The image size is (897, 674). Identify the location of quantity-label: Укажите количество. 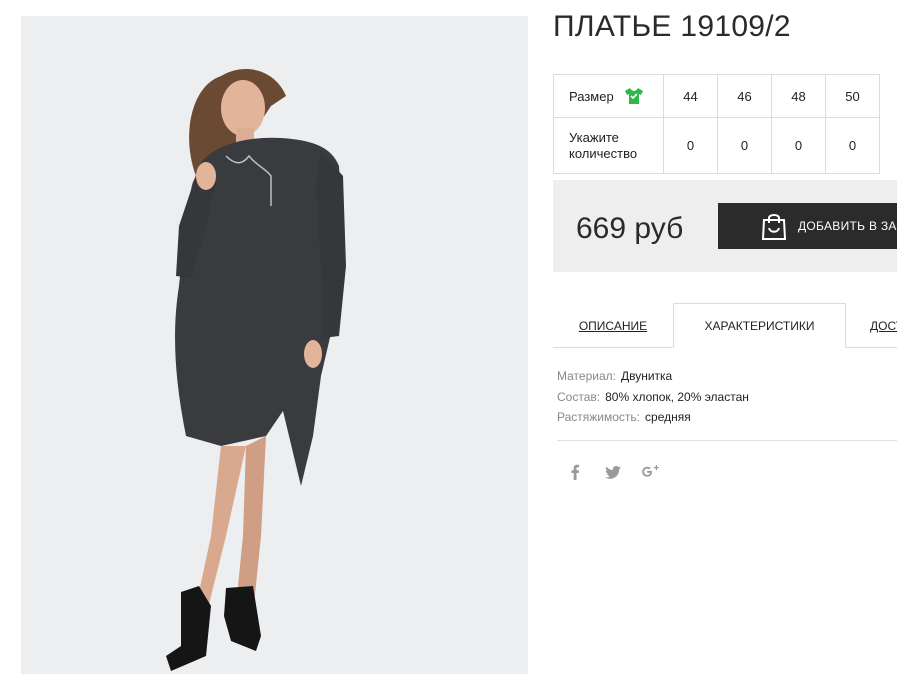
(603, 145).